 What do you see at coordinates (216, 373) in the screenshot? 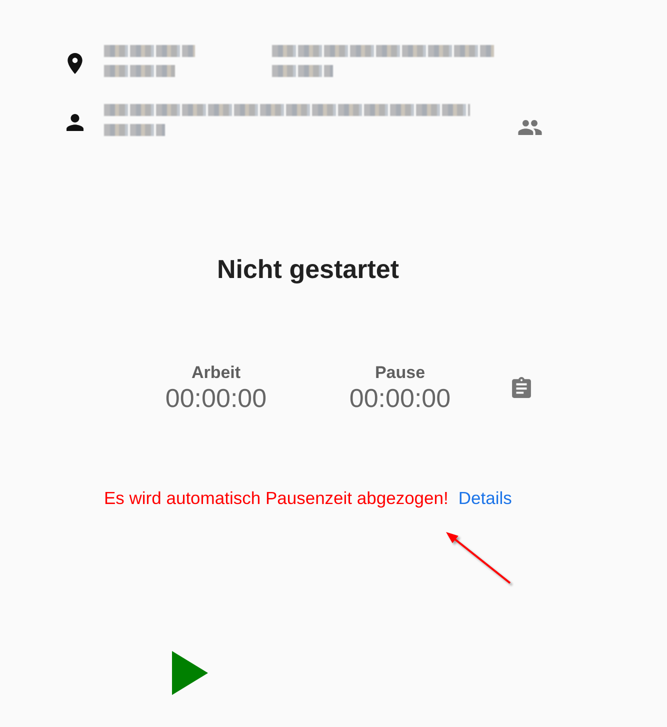
I see `timer-label: Arbeit` at bounding box center [216, 373].